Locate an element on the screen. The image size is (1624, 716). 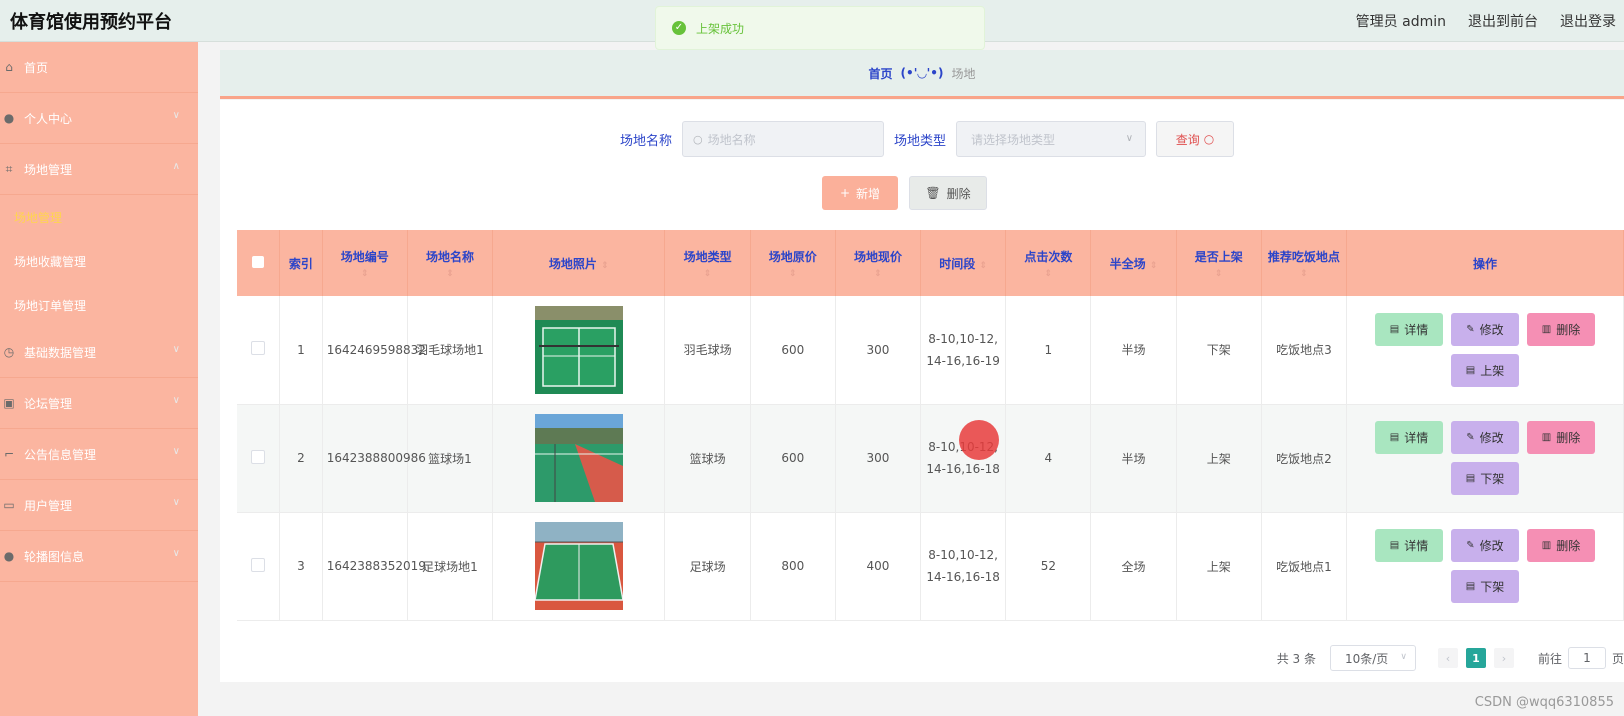
cell-original-price: 800 is located at coordinates (793, 566).